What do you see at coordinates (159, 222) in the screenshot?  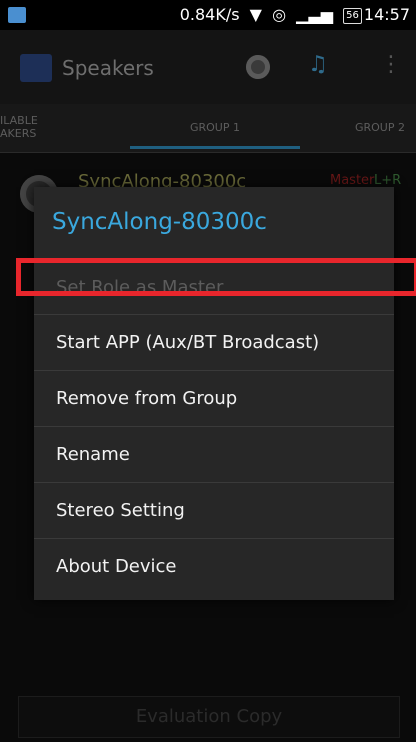 I see `dialog-title: SyncAlong-80300c` at bounding box center [159, 222].